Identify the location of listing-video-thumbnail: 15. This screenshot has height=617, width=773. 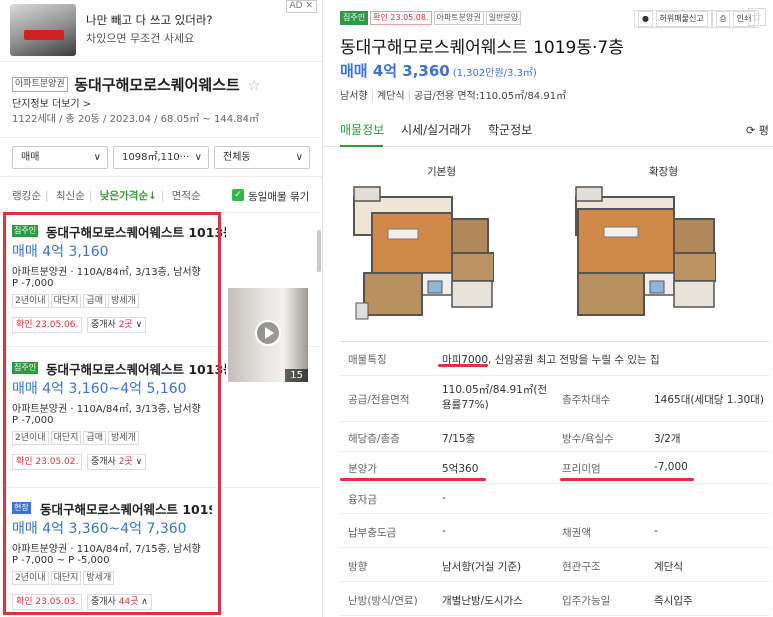
(268, 335).